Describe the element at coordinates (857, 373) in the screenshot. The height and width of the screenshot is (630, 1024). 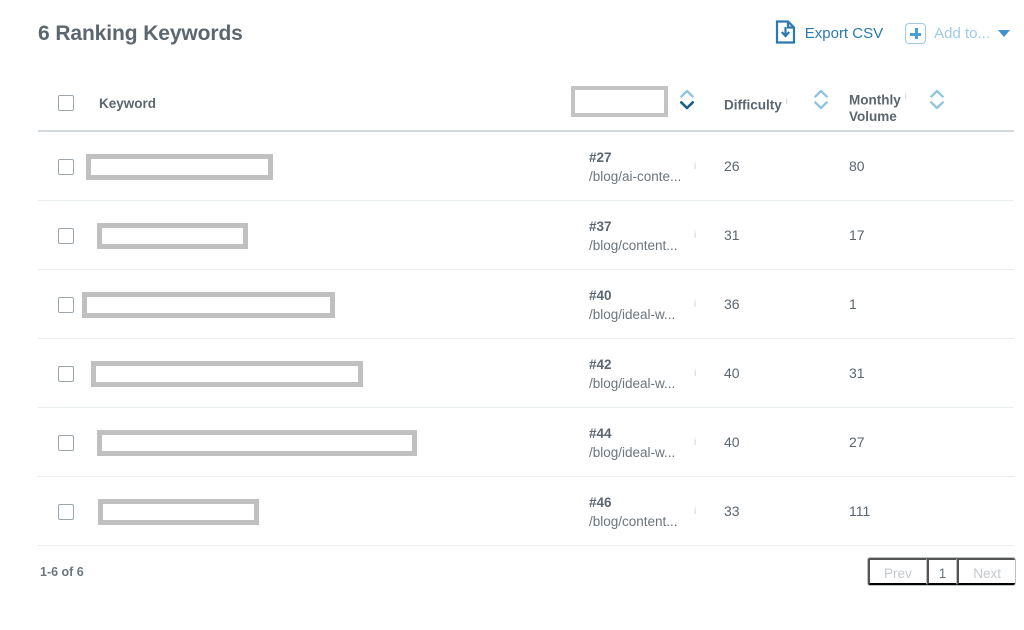
I see `monthly-volume-value: 31` at that location.